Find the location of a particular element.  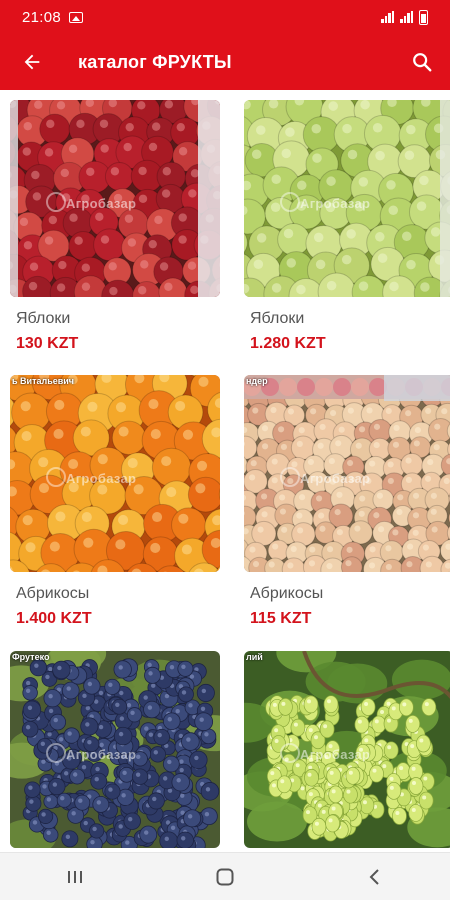

system-back-button is located at coordinates (375, 877).